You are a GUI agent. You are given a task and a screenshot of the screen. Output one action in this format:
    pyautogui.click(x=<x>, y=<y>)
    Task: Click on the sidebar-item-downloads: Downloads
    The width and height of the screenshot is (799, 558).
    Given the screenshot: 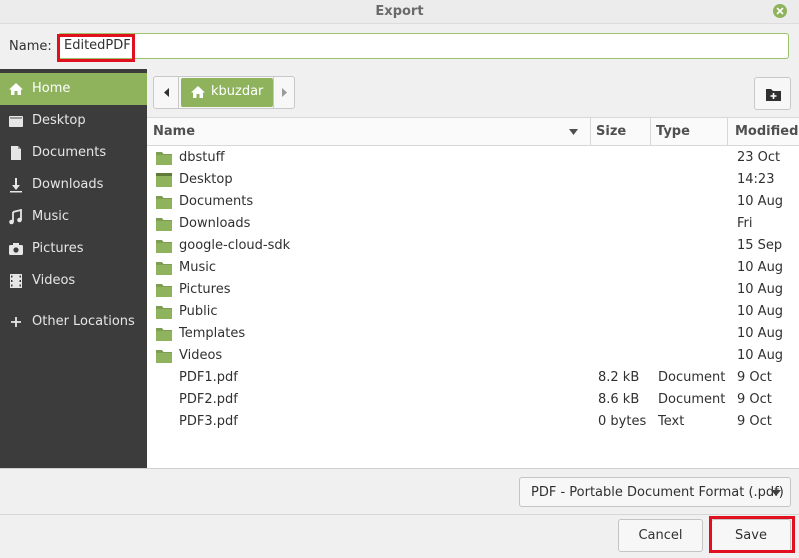 What is the action you would take?
    pyautogui.click(x=73, y=185)
    